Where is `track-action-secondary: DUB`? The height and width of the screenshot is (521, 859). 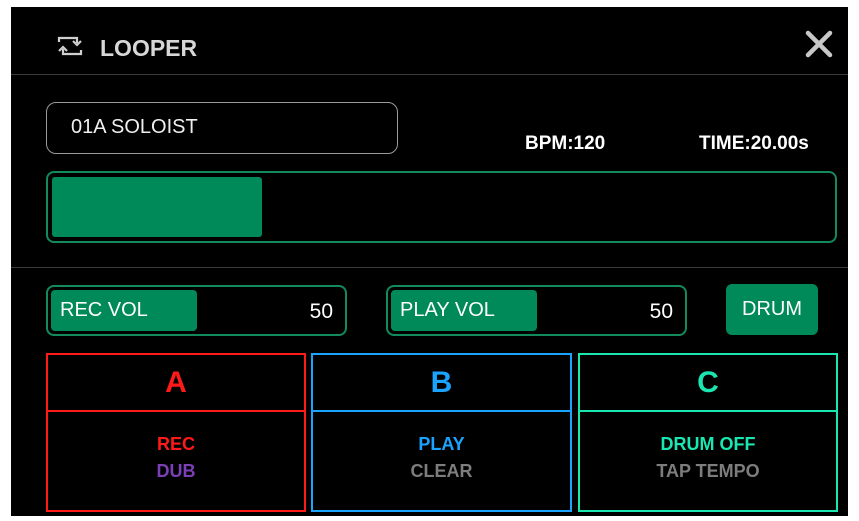 track-action-secondary: DUB is located at coordinates (176, 471).